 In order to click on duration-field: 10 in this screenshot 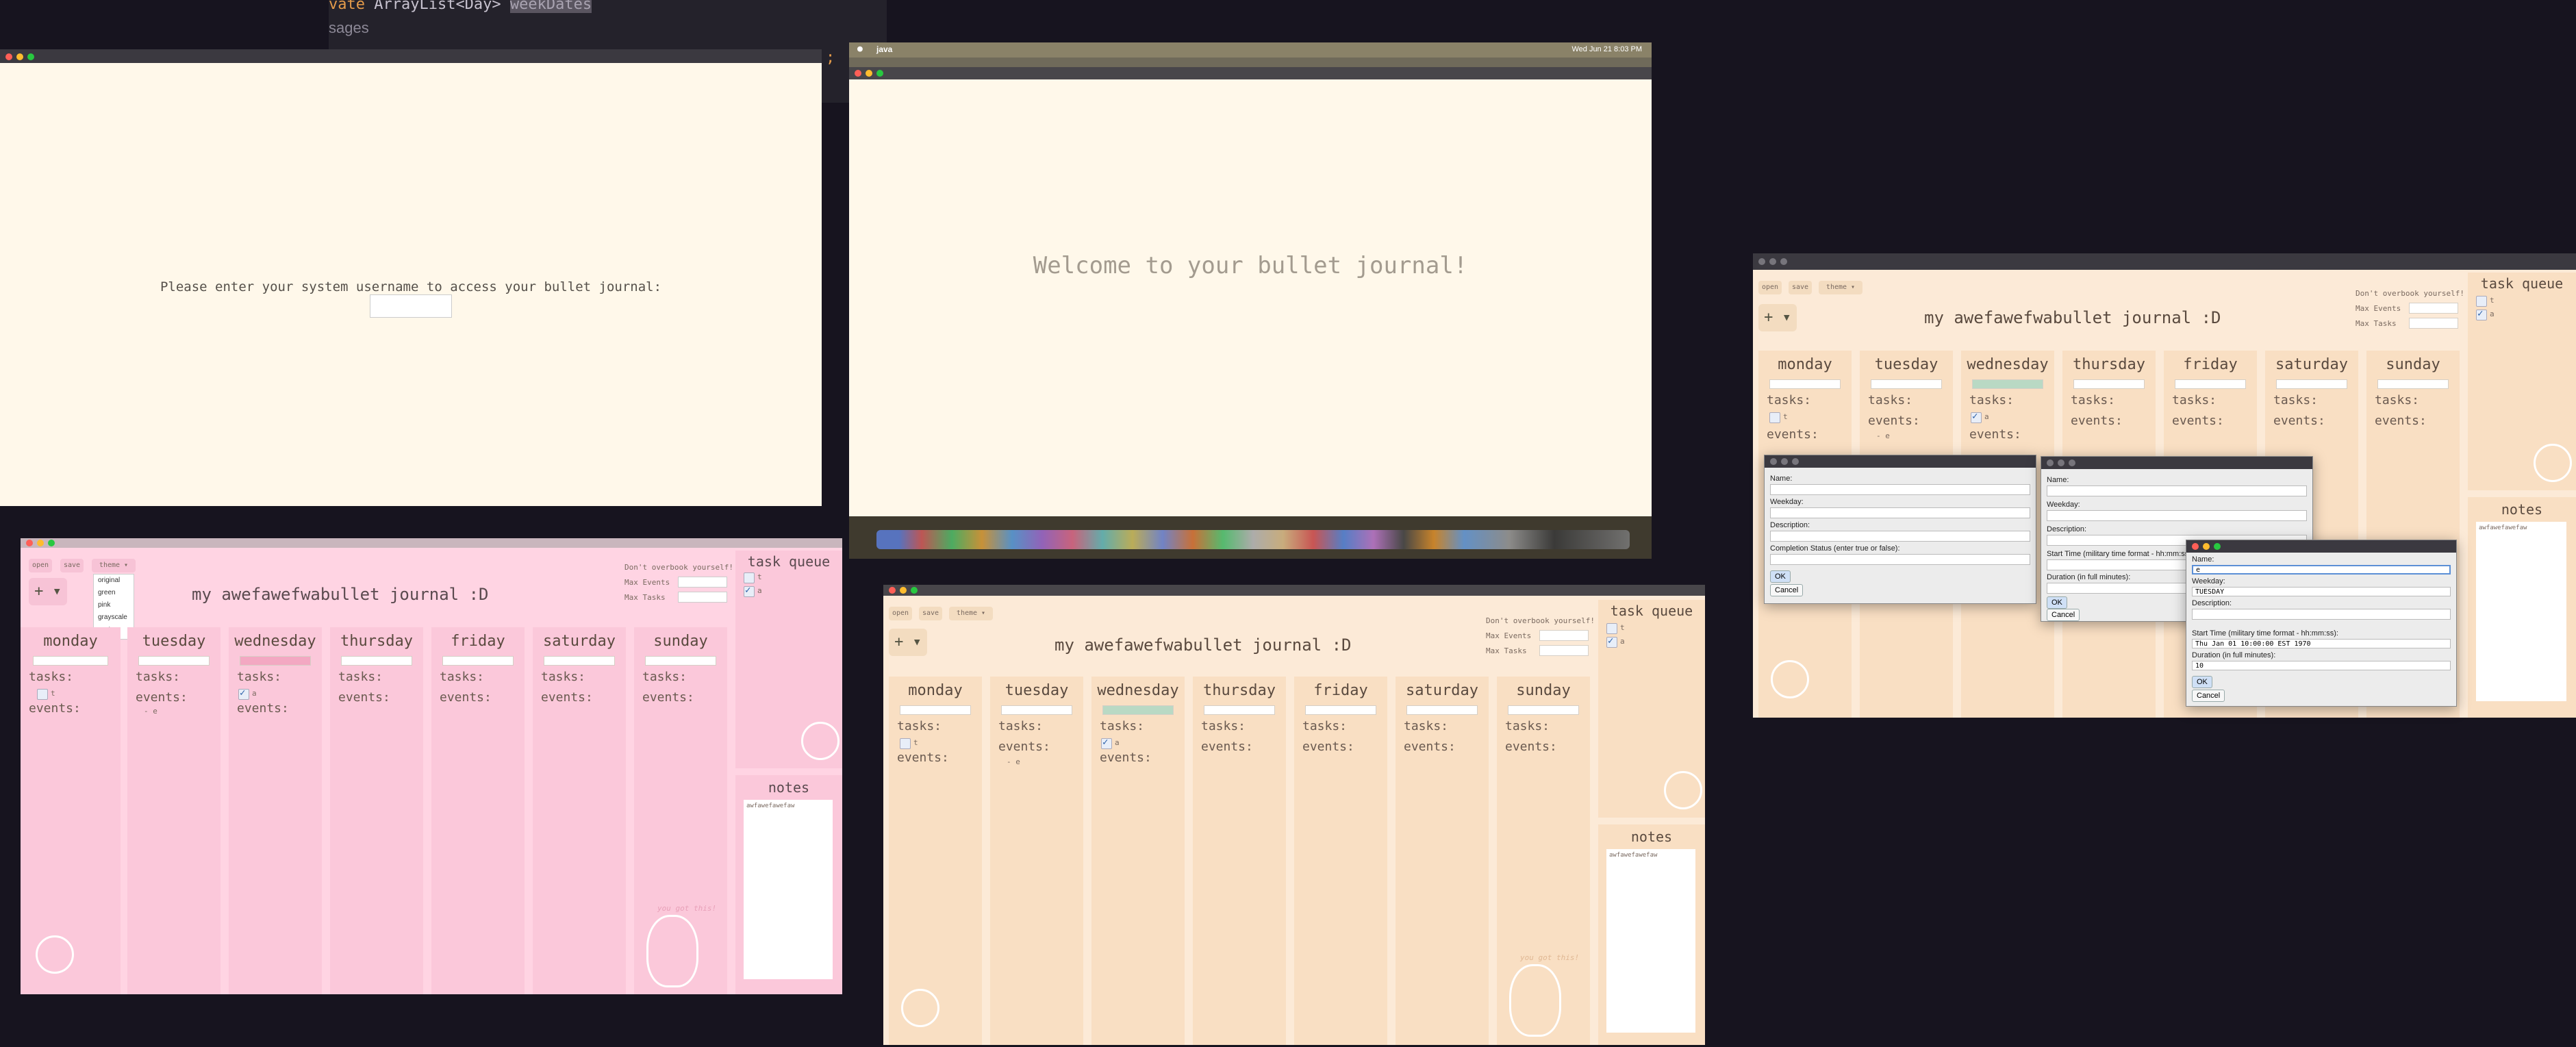, I will do `click(2321, 666)`.